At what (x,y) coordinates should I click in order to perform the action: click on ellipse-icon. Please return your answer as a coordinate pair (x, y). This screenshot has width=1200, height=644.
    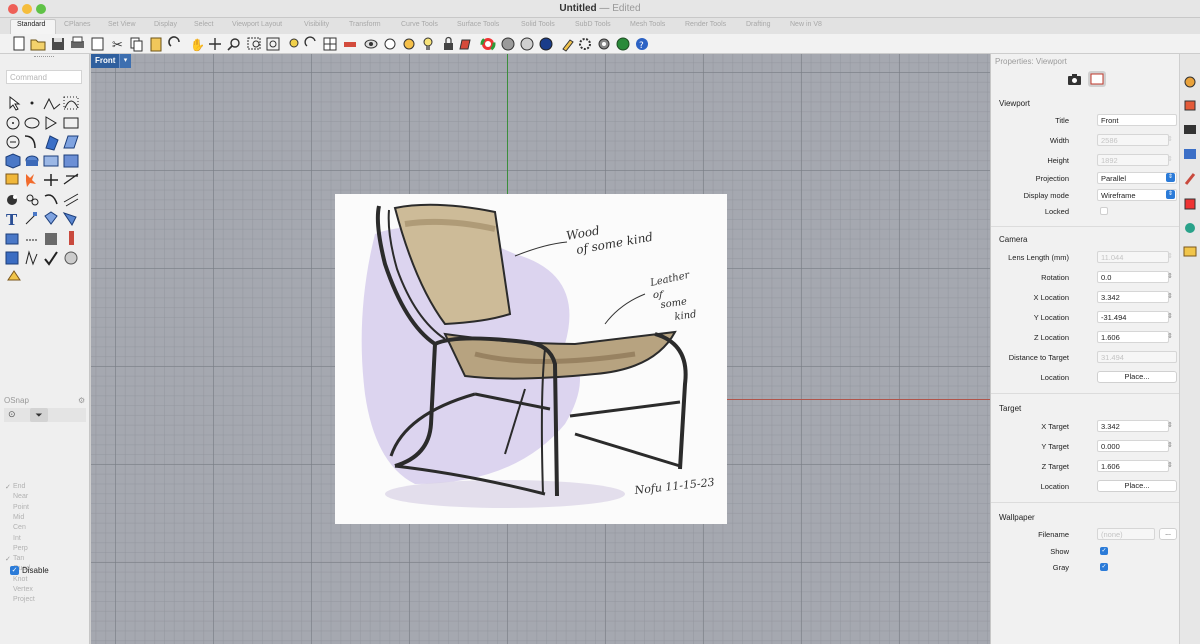
    Looking at the image, I should click on (32, 123).